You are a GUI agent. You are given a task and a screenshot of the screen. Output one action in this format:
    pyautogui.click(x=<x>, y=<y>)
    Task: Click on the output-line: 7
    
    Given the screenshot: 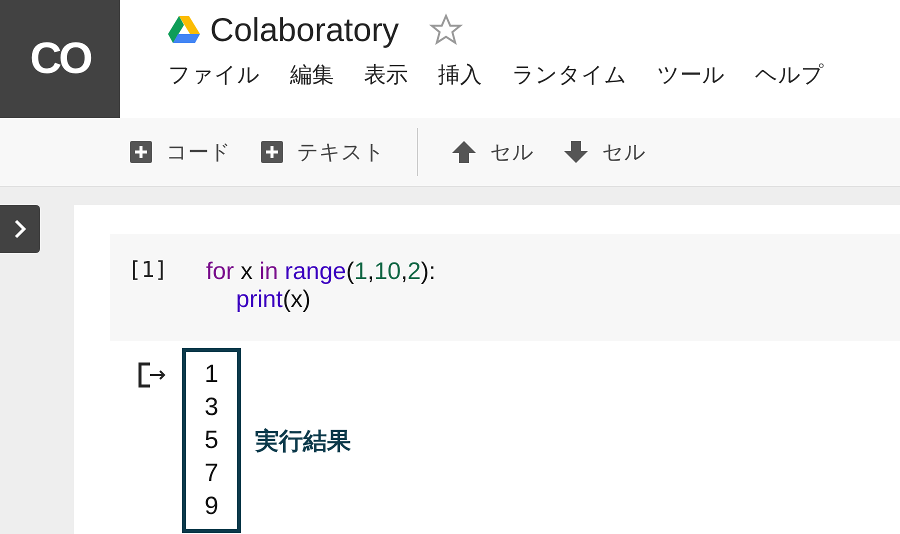 What is the action you would take?
    pyautogui.click(x=211, y=473)
    